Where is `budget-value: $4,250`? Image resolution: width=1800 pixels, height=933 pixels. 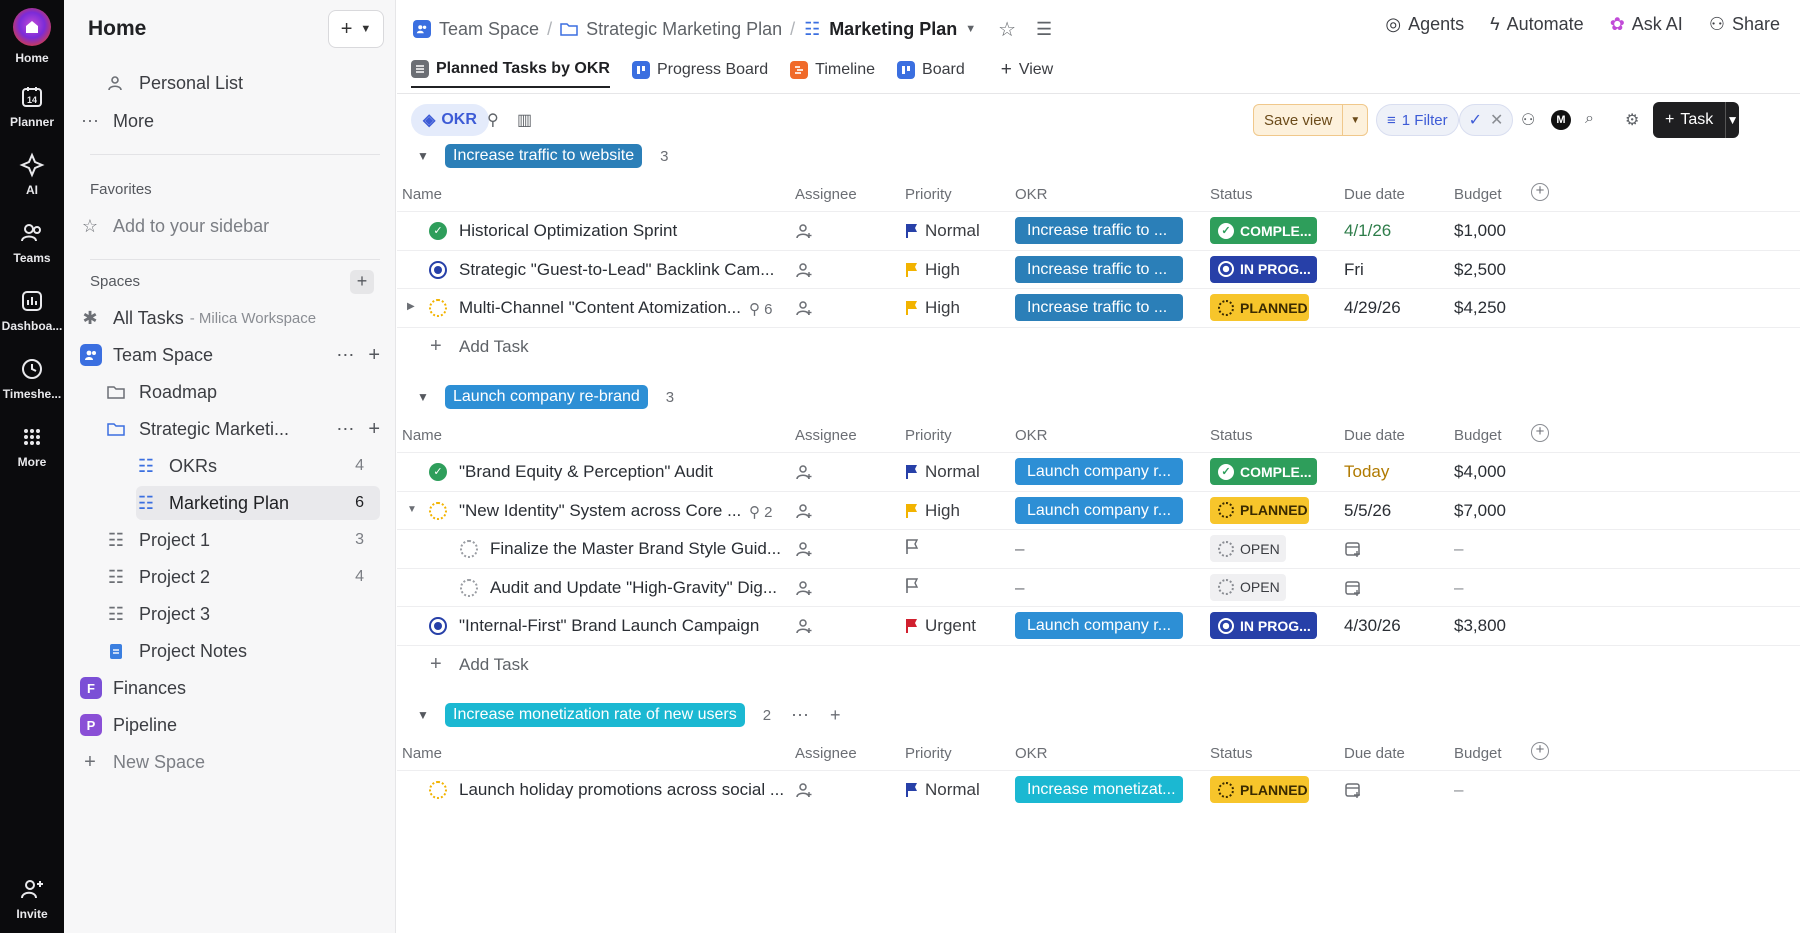
budget-value: $4,250 is located at coordinates (1480, 308).